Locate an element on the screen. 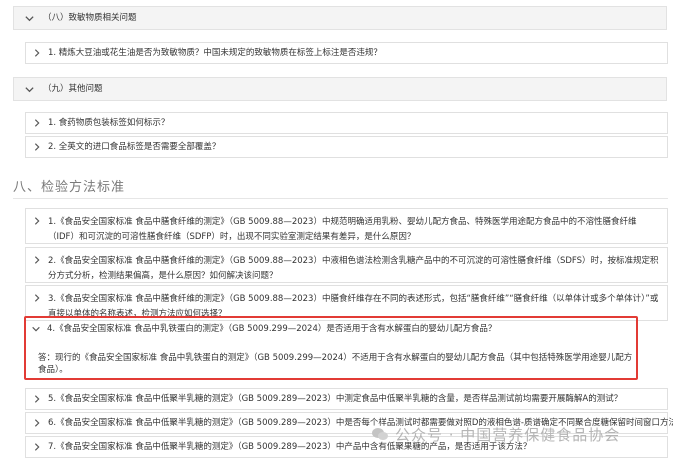 The width and height of the screenshot is (673, 462). faq-item: 2. 全英文的进口食品标签是否需要全部覆盖？ is located at coordinates (346, 147).